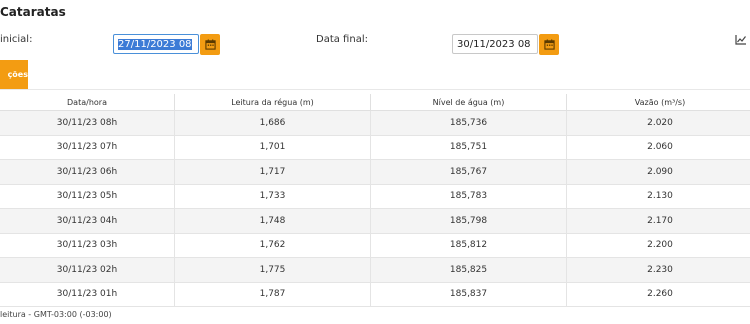  I want to click on table-row: 30/11/23 01h 1,787 185,837 2.260, so click(375, 294).